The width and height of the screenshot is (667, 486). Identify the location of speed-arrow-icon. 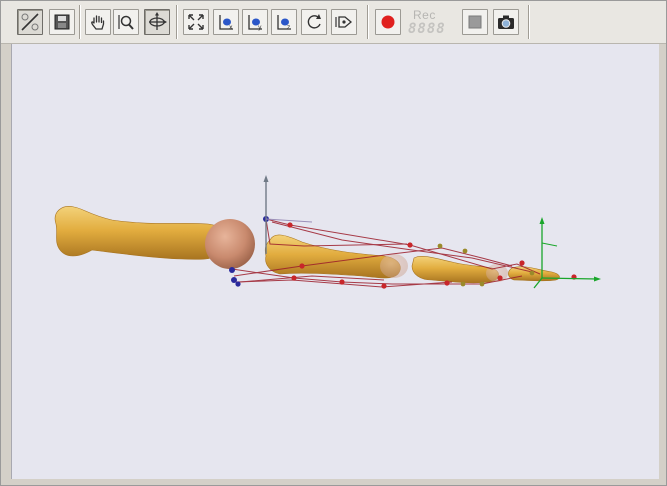
(344, 22).